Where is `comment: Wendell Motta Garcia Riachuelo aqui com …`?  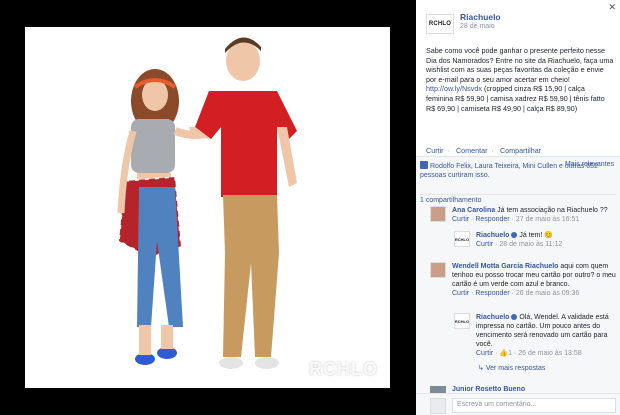
comment: Wendell Motta Garcia Riachuelo aqui com … is located at coordinates (523, 286).